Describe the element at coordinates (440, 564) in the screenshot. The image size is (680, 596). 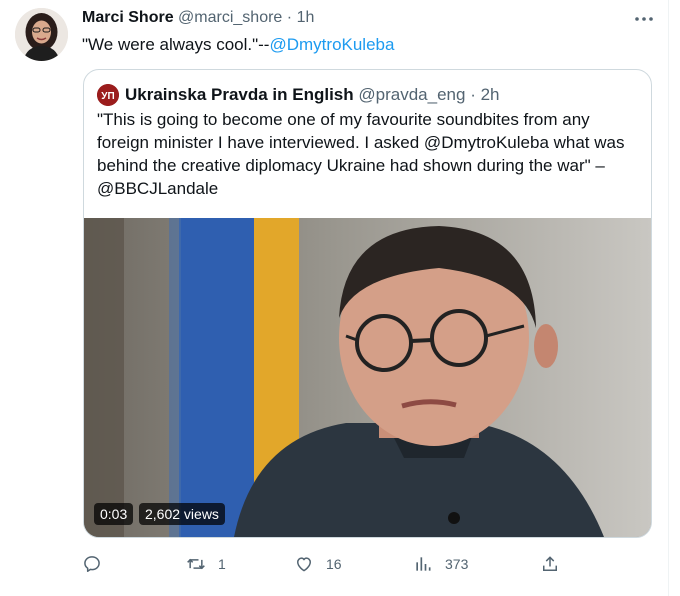
I see `views-button: 373` at that location.